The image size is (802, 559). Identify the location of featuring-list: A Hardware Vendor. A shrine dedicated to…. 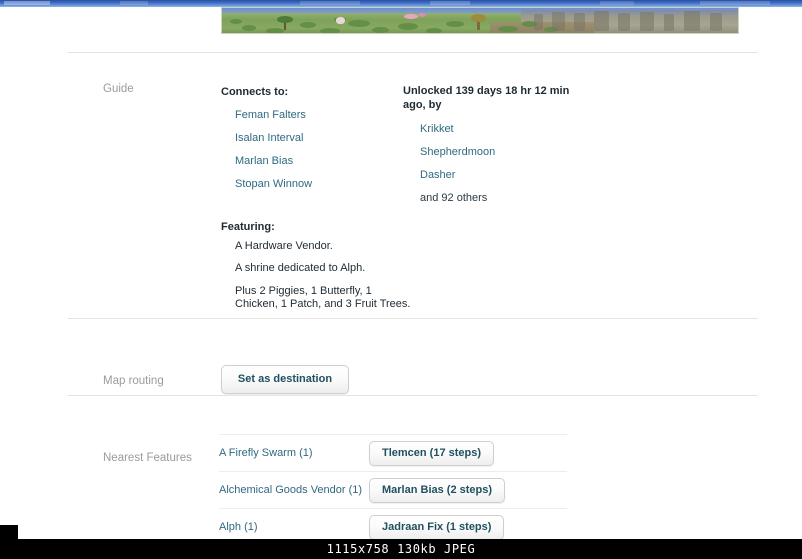
(323, 275).